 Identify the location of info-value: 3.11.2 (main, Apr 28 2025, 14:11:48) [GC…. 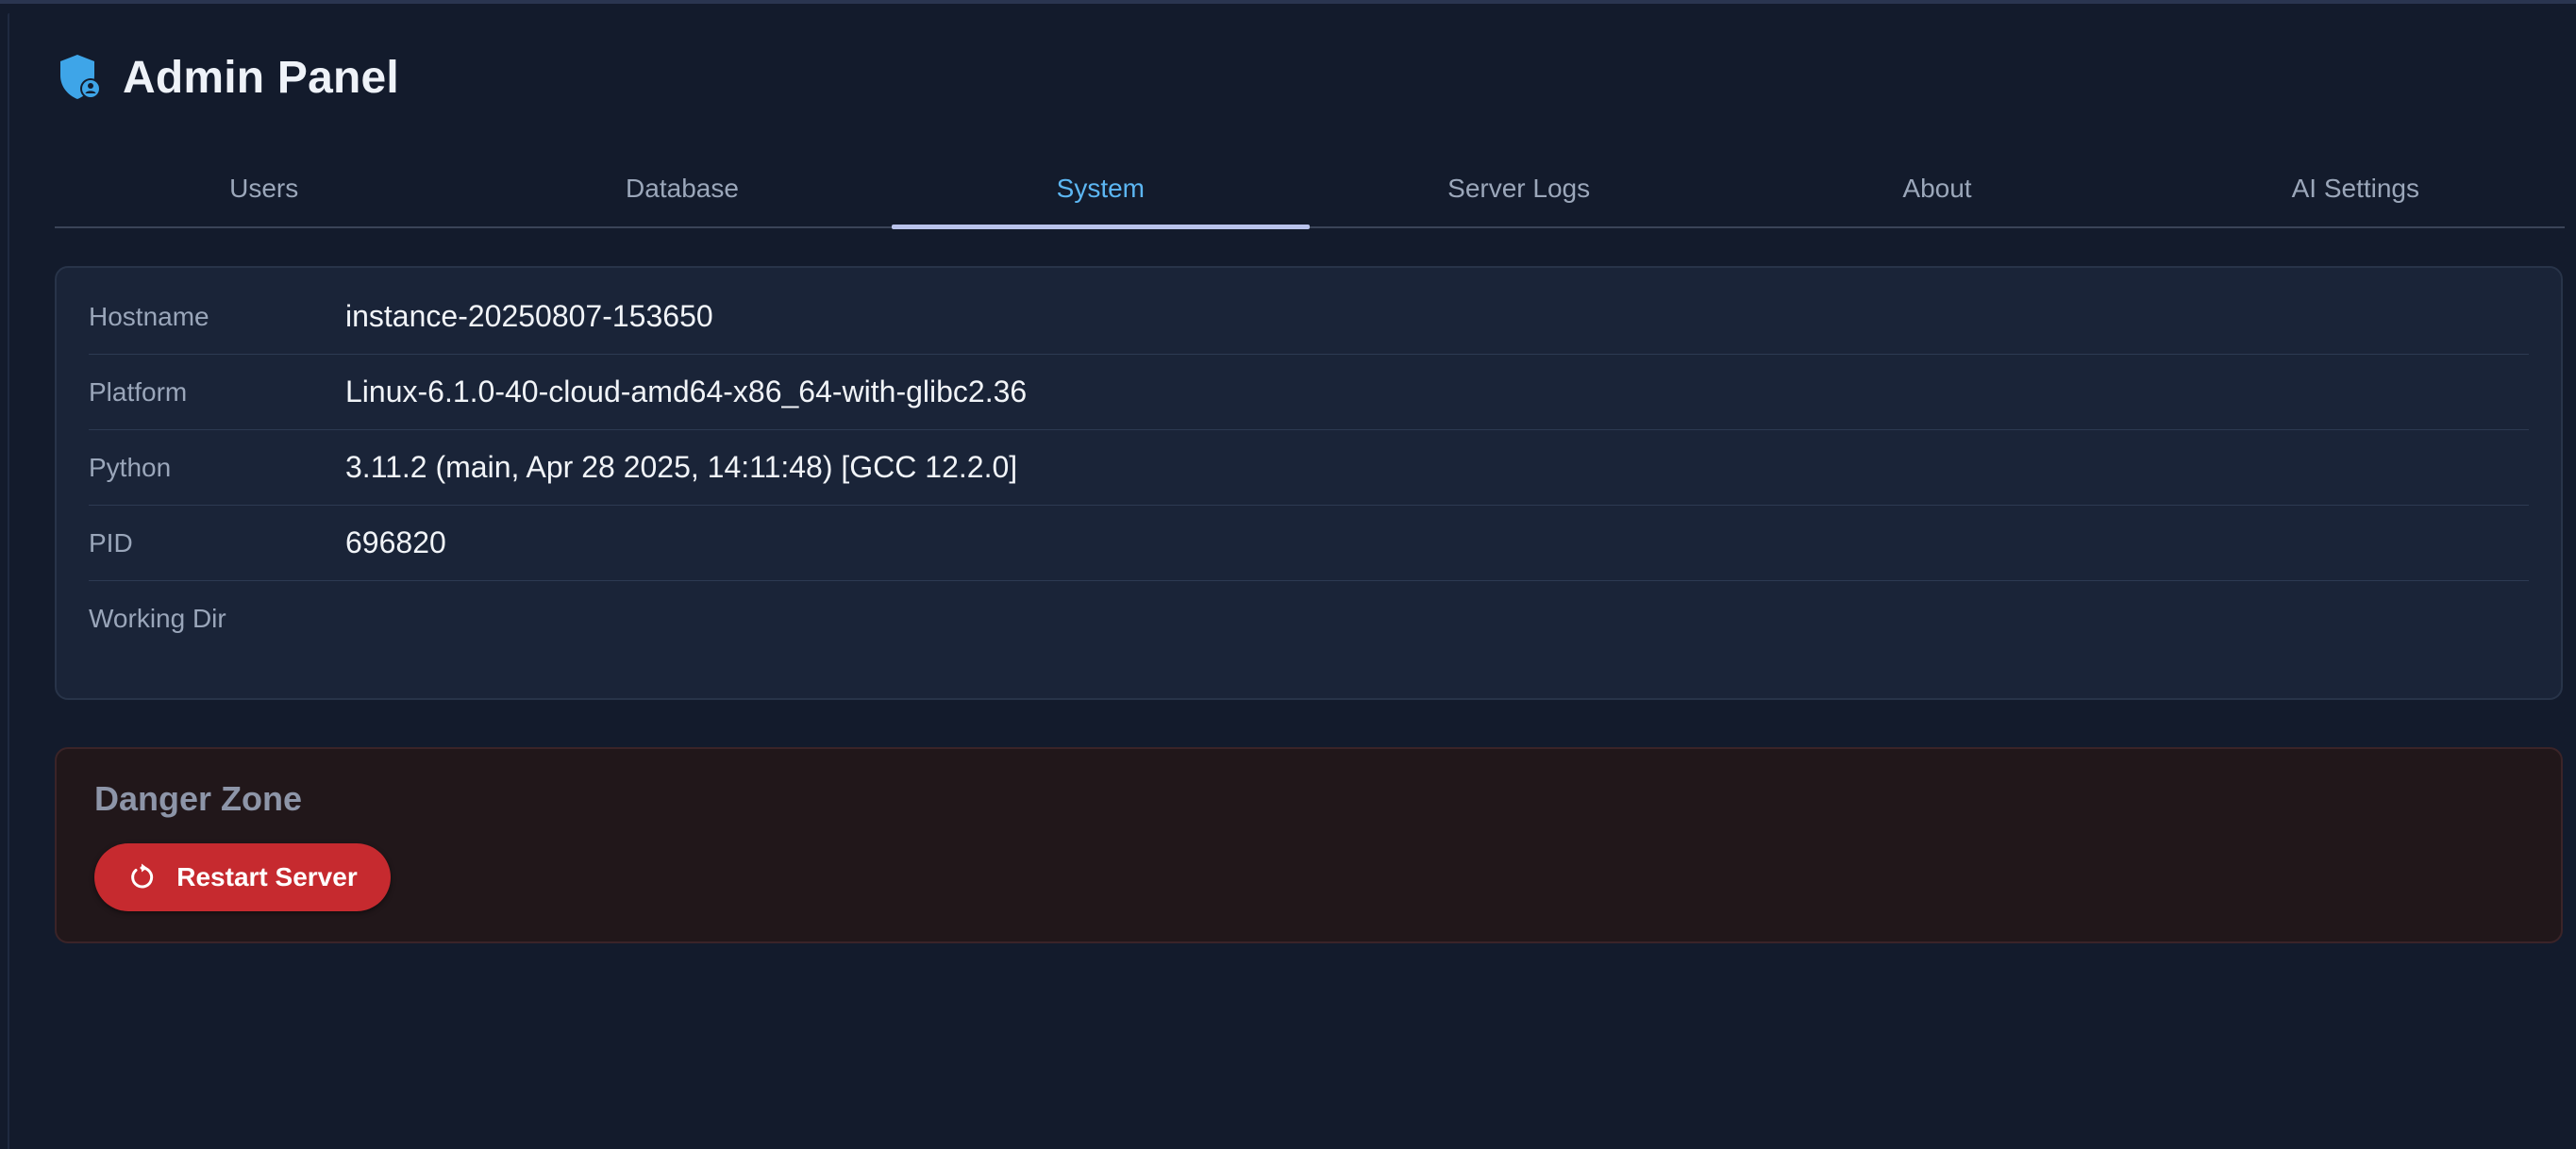
(681, 467).